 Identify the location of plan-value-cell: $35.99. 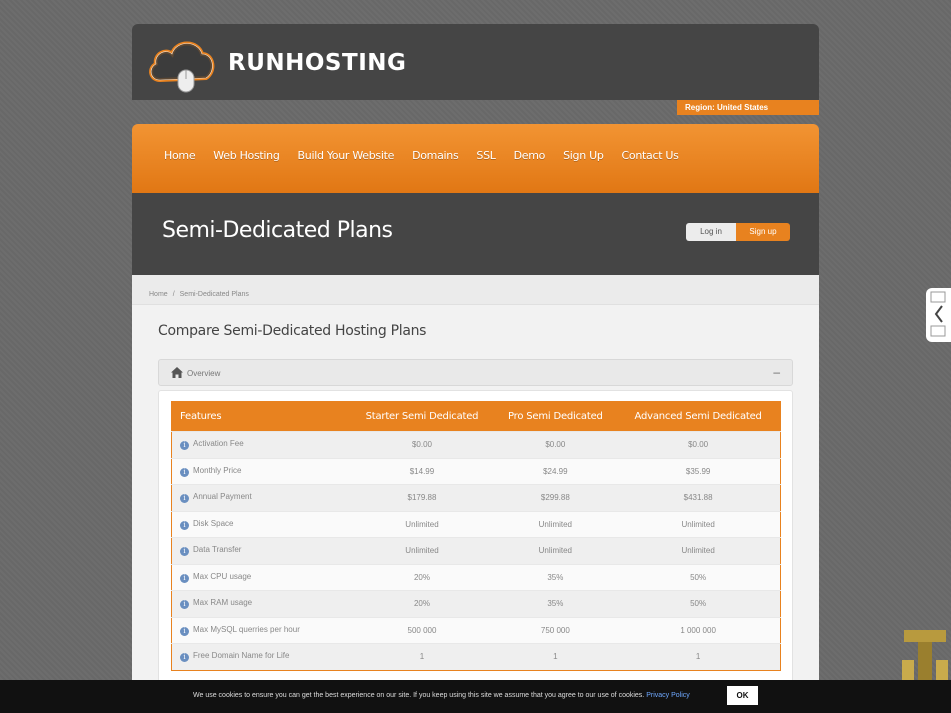
(698, 471).